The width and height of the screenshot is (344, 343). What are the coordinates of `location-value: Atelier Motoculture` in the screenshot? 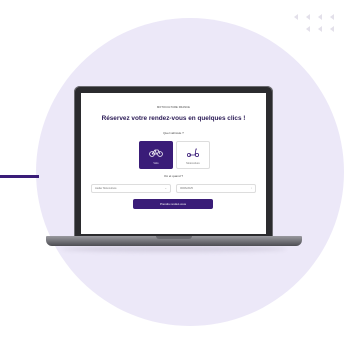 It's located at (106, 188).